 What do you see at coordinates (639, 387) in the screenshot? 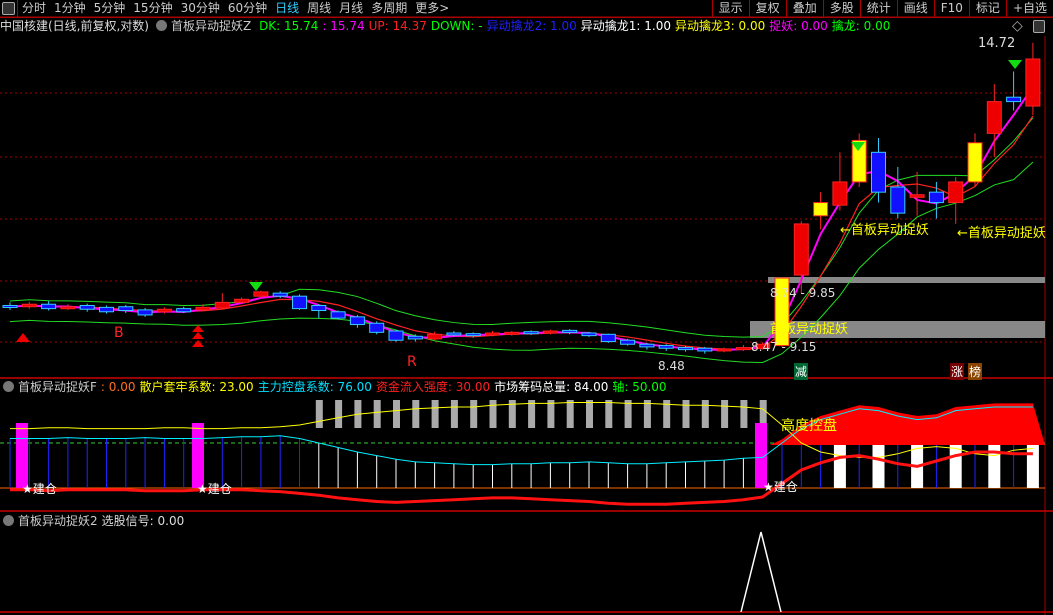
I see `legend-value: 轴: 50.00` at bounding box center [639, 387].